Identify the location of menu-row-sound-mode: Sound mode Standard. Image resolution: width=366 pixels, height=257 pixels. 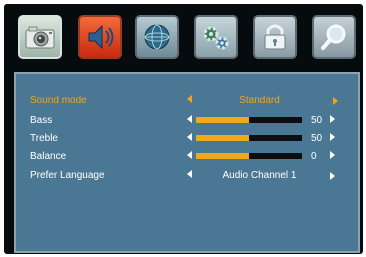
(187, 101).